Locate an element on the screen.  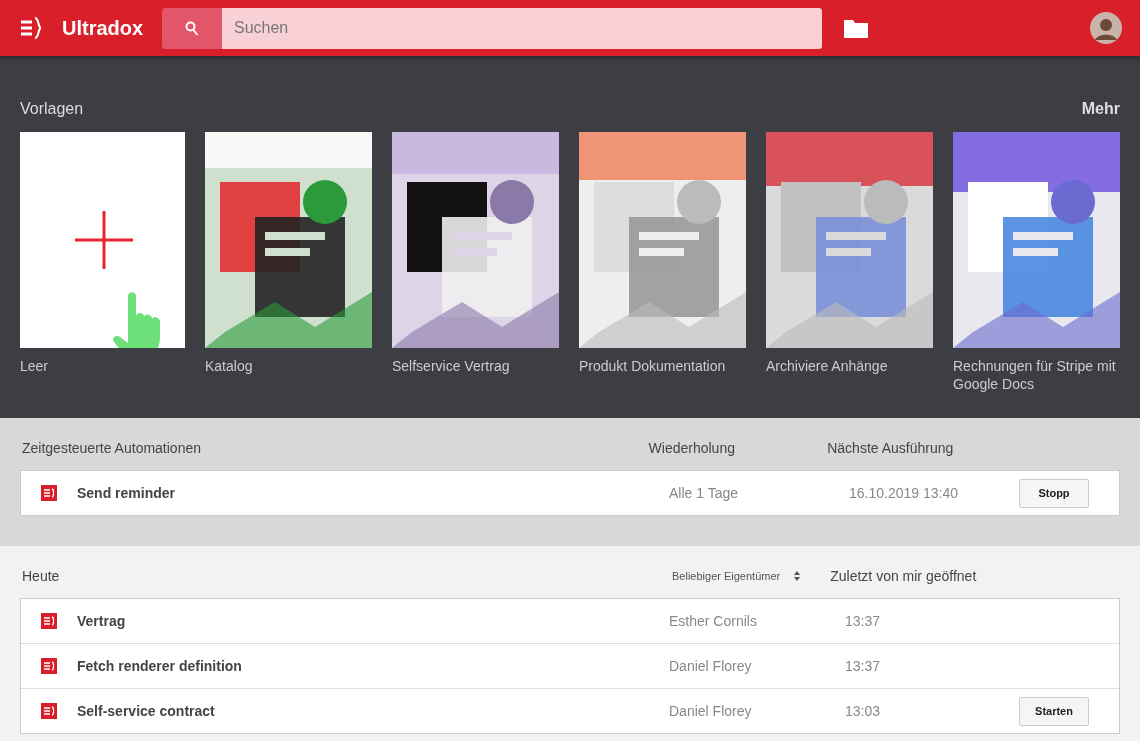
next-run-cell-text: 16.10.2019 13:40 is located at coordinates (904, 493).